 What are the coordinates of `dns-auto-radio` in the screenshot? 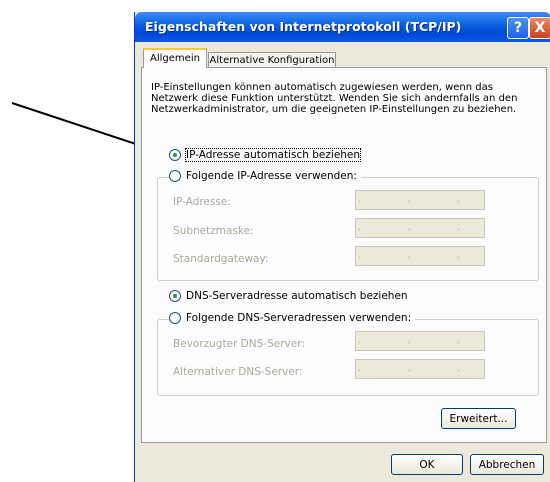 It's located at (175, 296).